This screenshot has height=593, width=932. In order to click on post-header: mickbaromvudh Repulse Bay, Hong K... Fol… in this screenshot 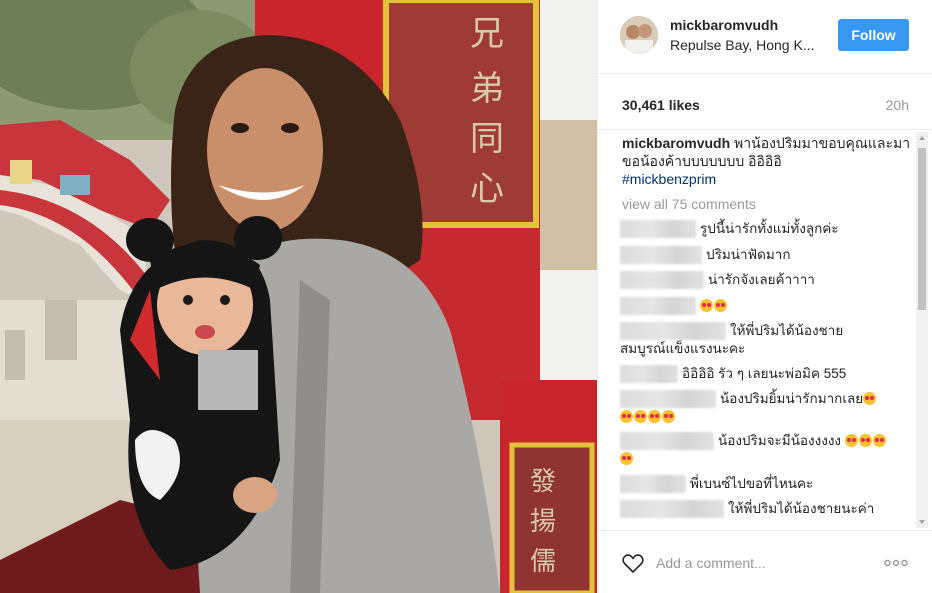, I will do `click(765, 37)`.